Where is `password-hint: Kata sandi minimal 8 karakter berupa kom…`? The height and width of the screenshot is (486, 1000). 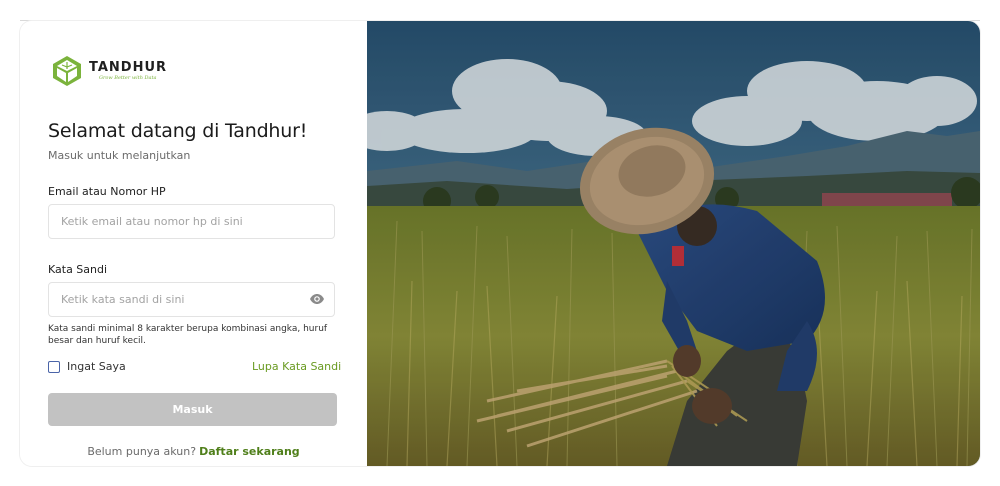
password-hint: Kata sandi minimal 8 karakter berupa kom… is located at coordinates (188, 335).